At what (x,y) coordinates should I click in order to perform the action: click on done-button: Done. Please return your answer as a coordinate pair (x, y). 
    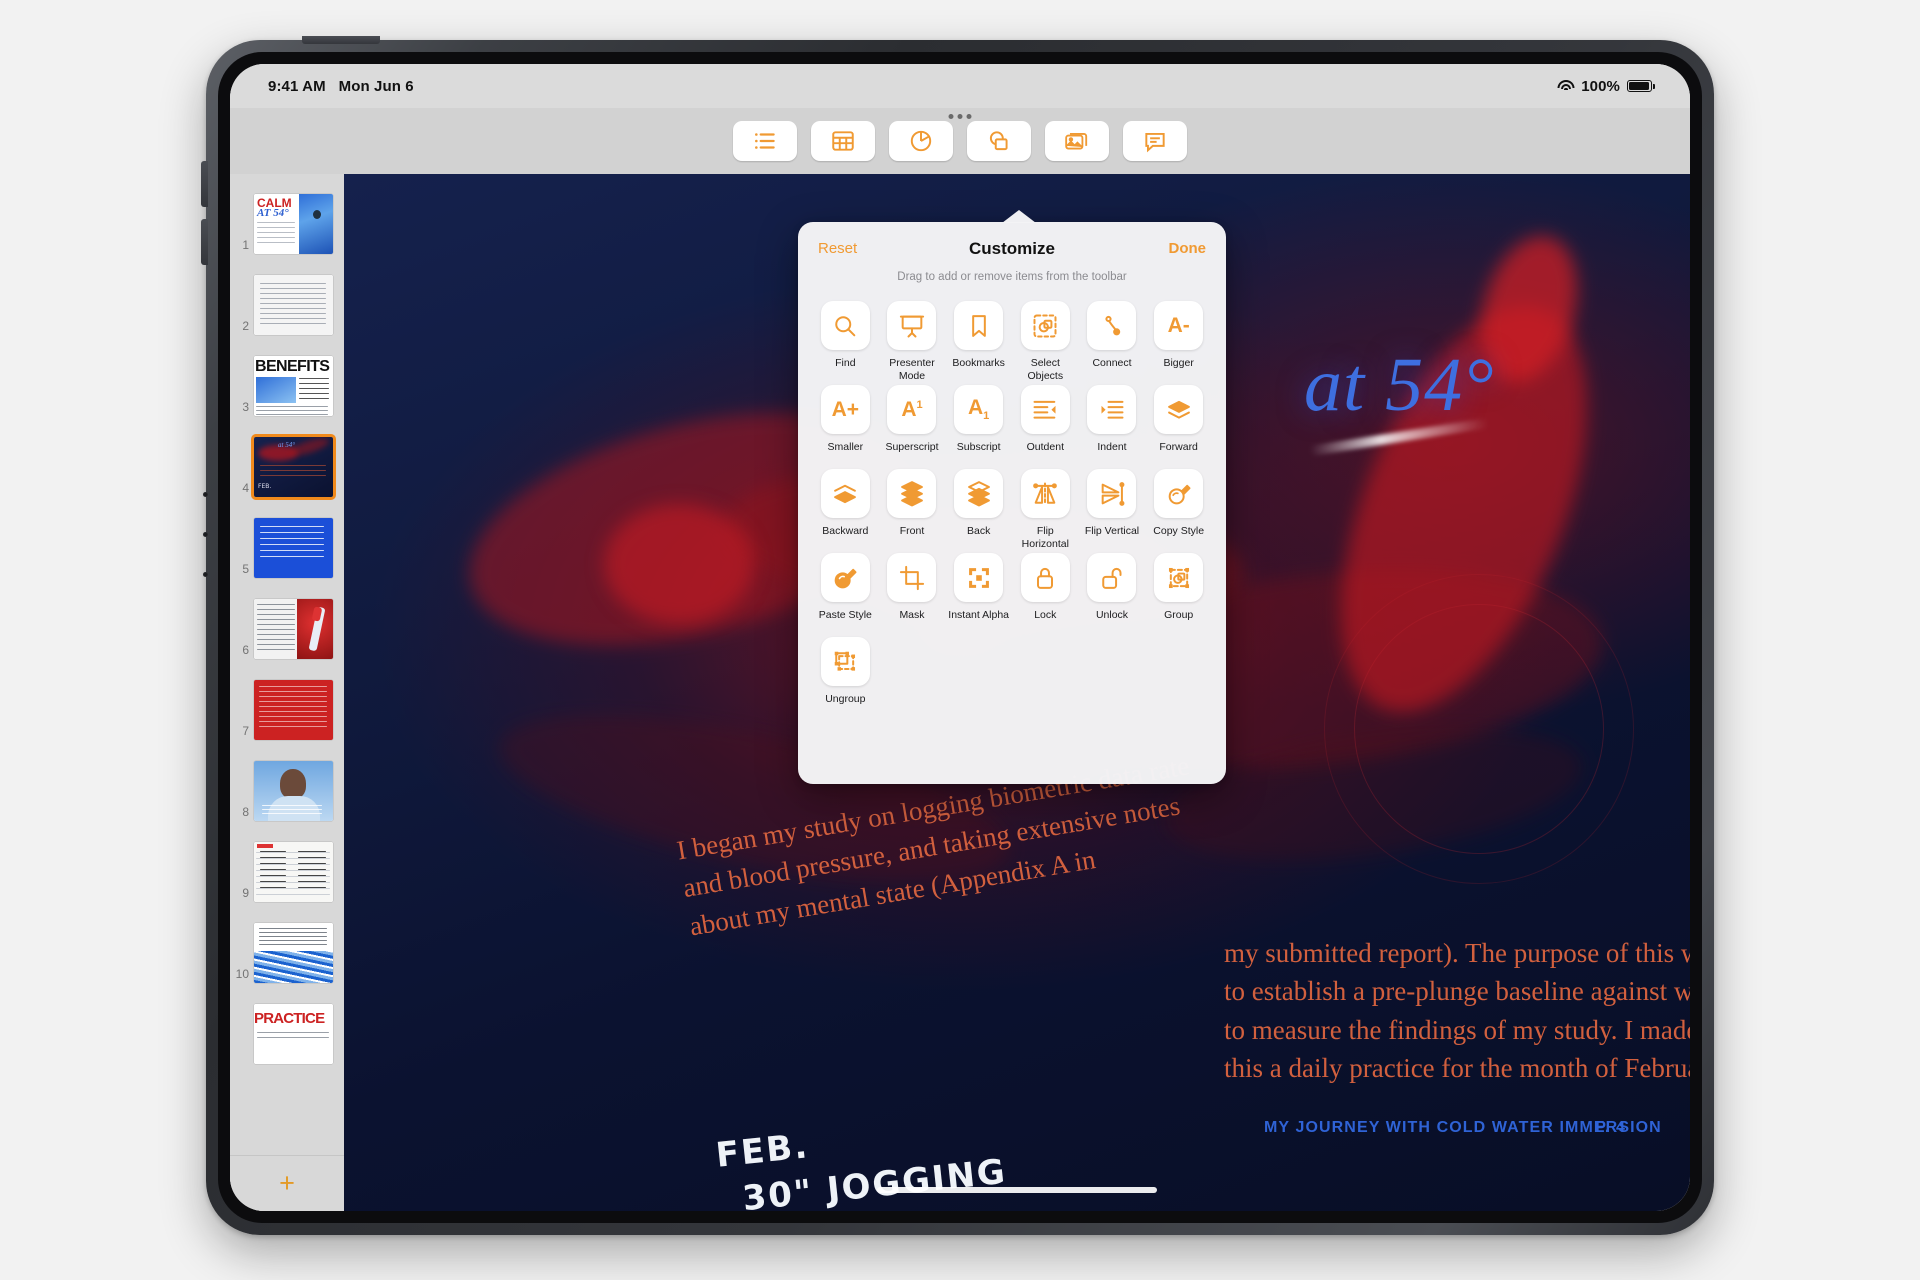
    Looking at the image, I should click on (1188, 248).